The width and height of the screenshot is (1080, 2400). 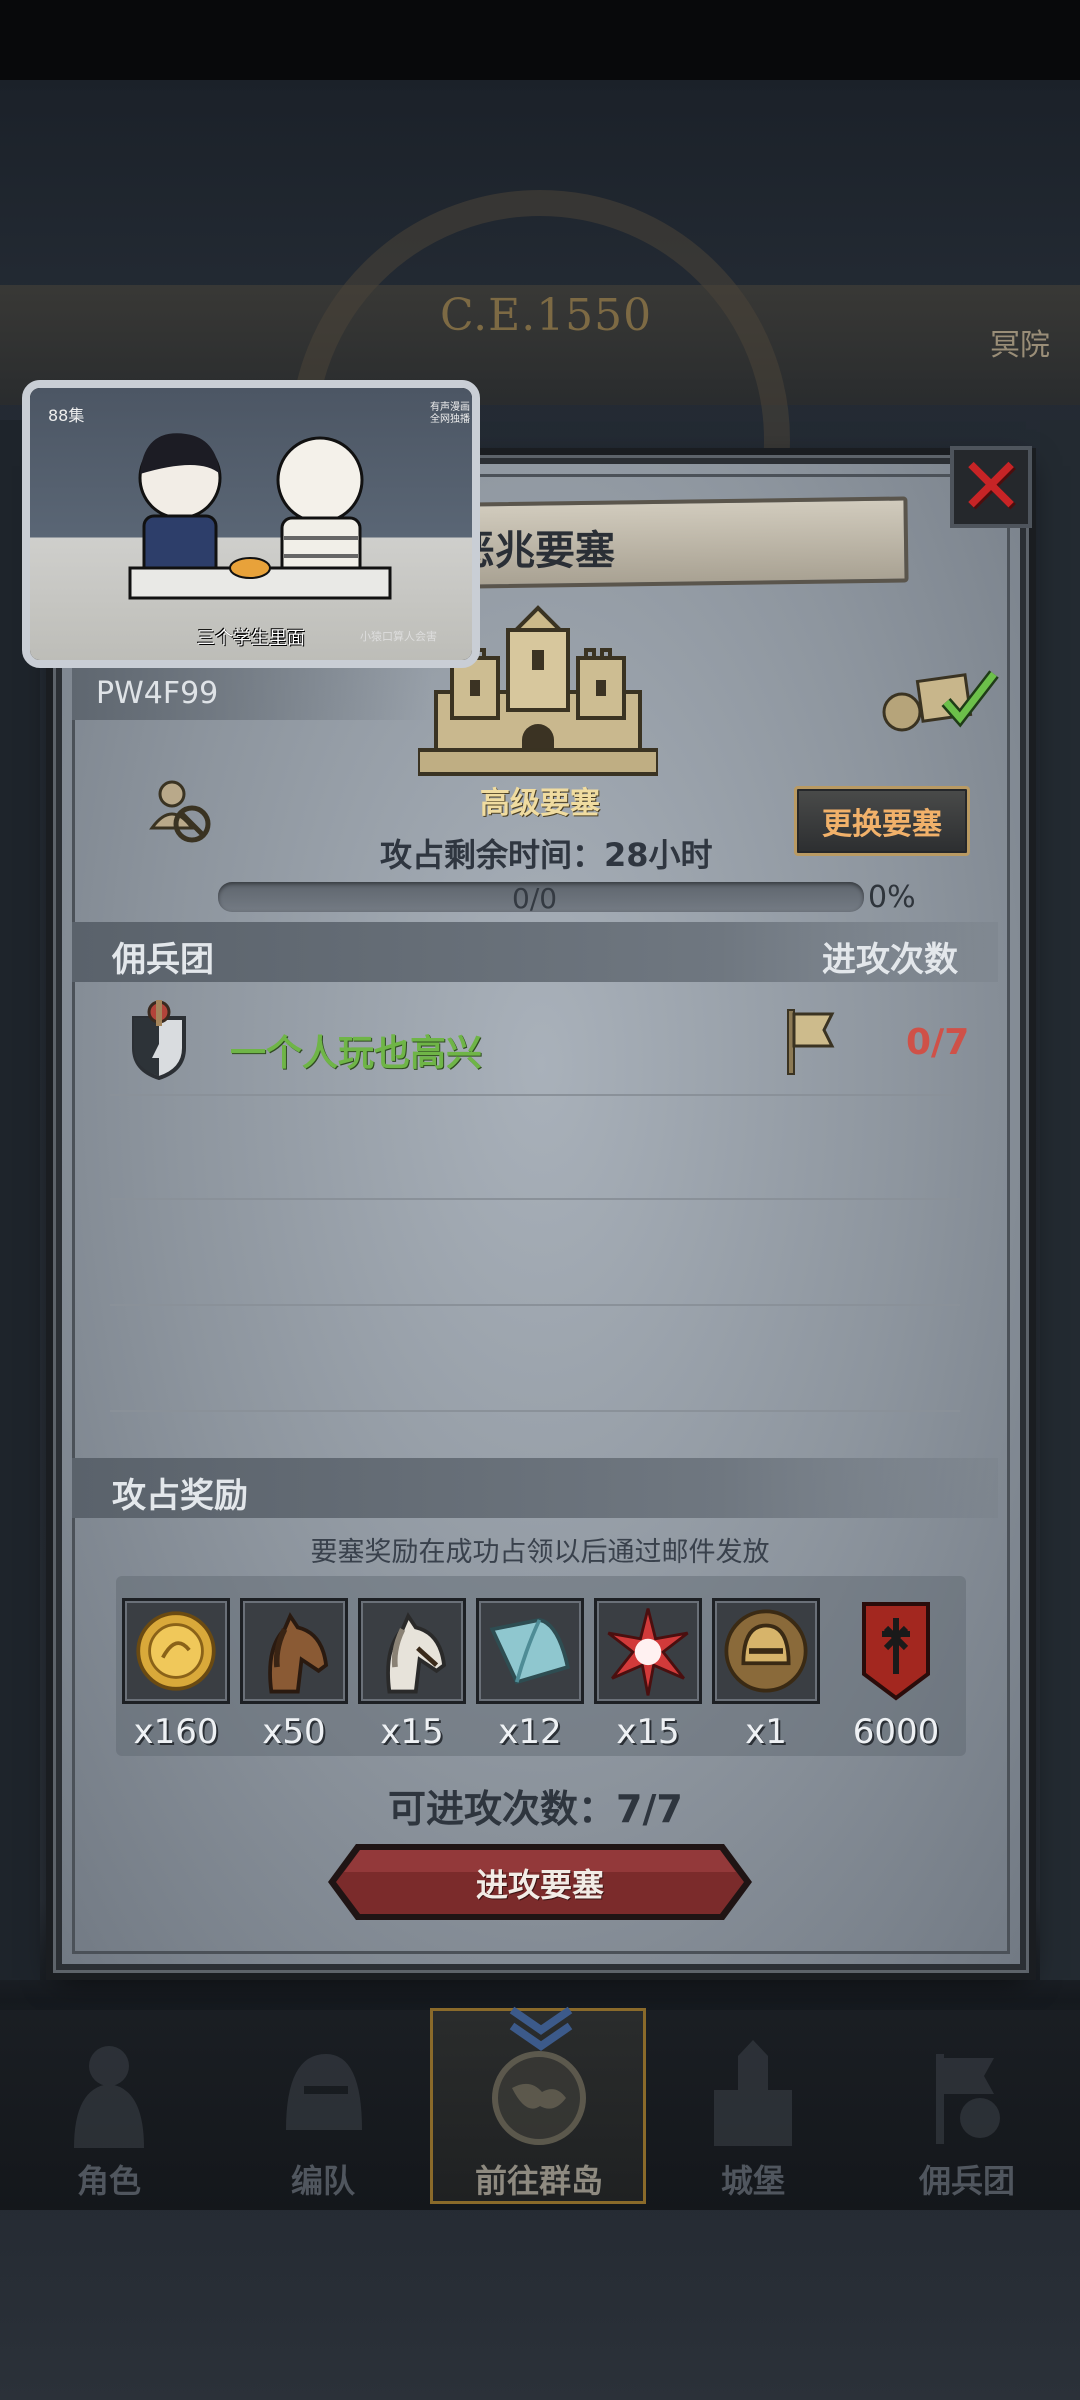 What do you see at coordinates (538, 2181) in the screenshot?
I see `nav-label-islands: 前往群岛` at bounding box center [538, 2181].